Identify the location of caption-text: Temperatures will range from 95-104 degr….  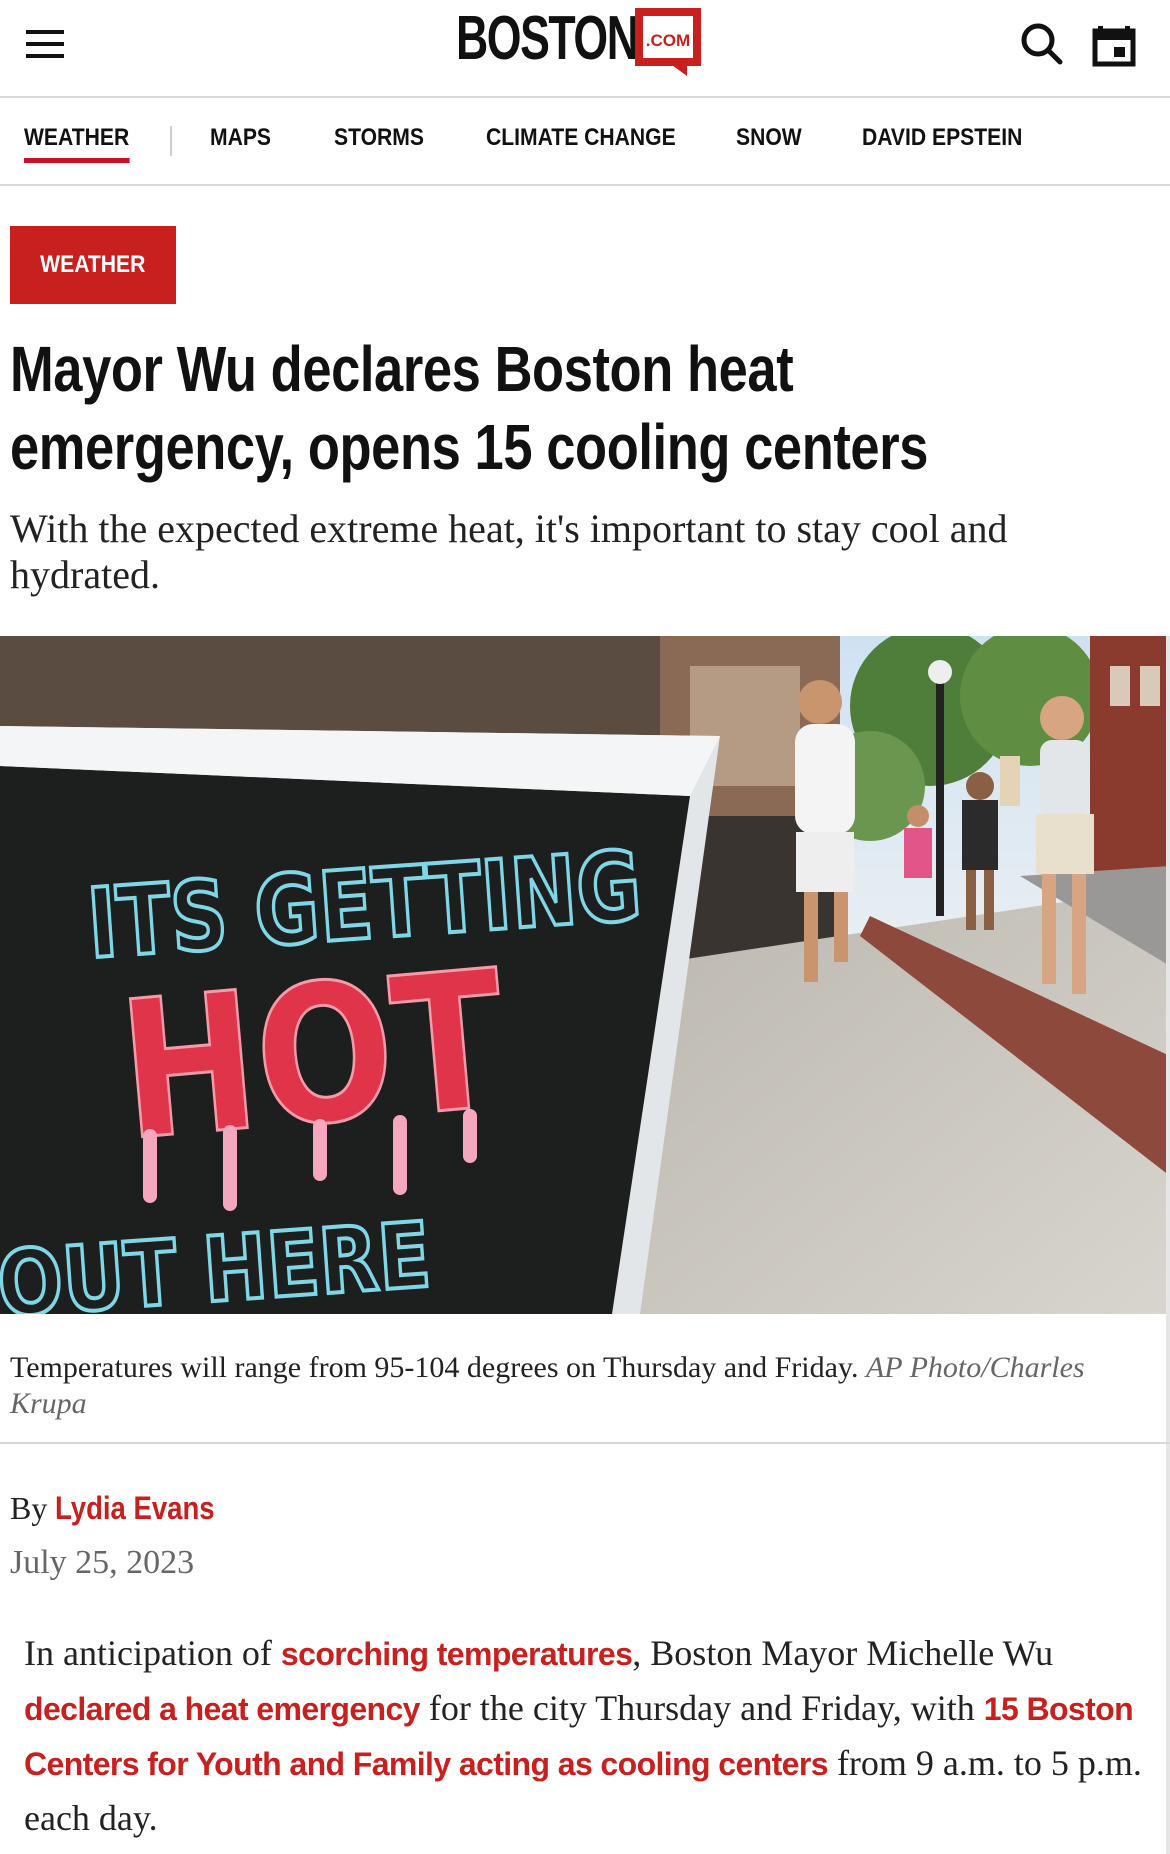
(434, 1367).